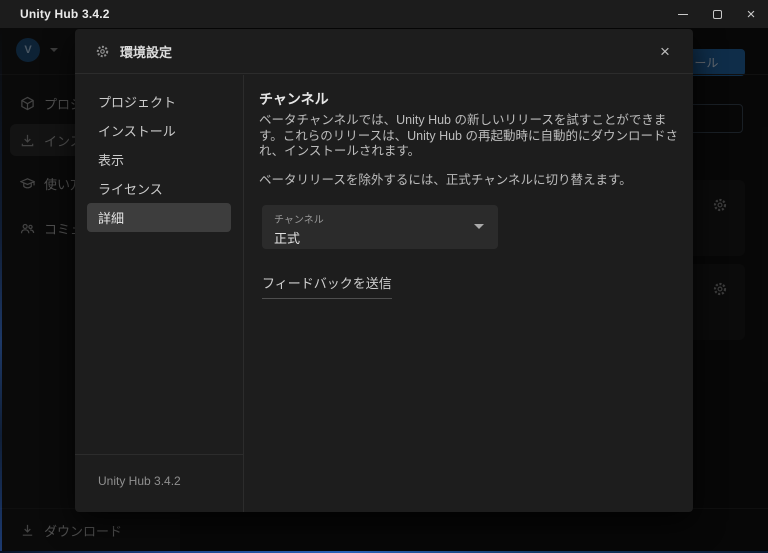 The image size is (768, 553). What do you see at coordinates (1, 289) in the screenshot?
I see `window-edge-accent-left` at bounding box center [1, 289].